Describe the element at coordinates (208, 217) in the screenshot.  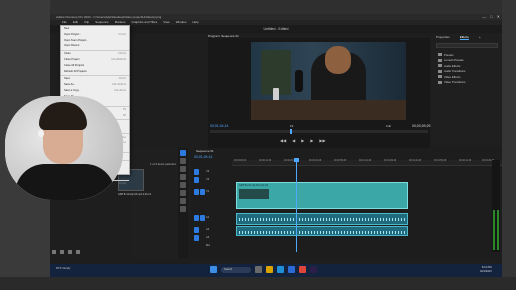
I see `track-label: A1` at that location.